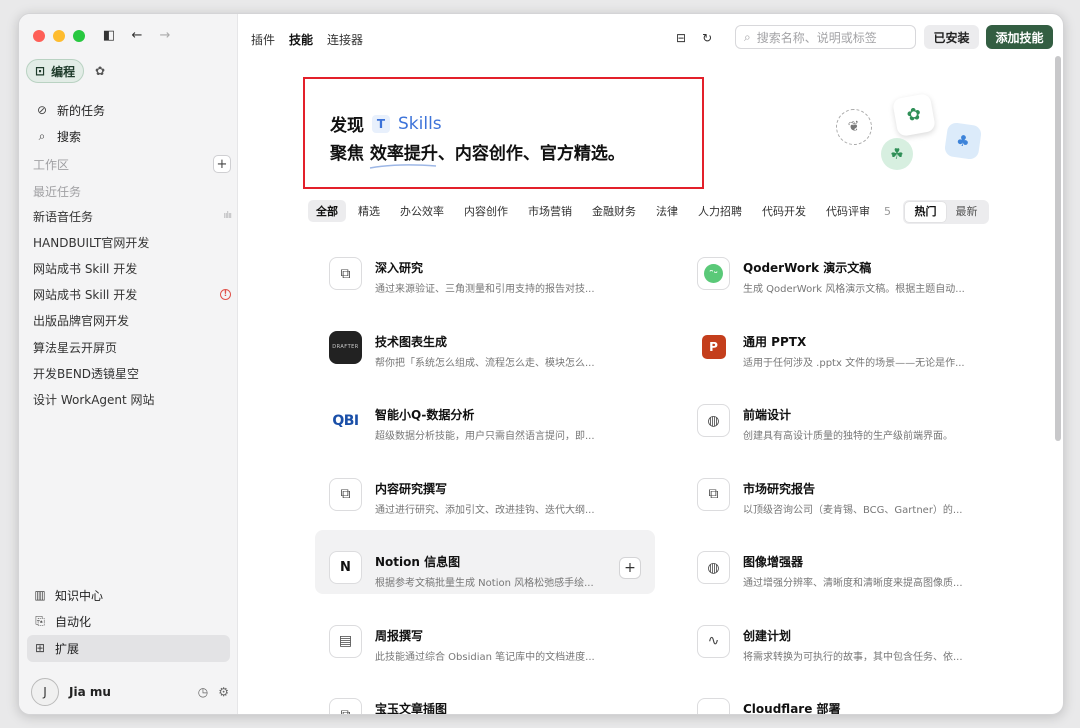  What do you see at coordinates (165, 36) in the screenshot?
I see `forward-arrow-icon: →` at bounding box center [165, 36].